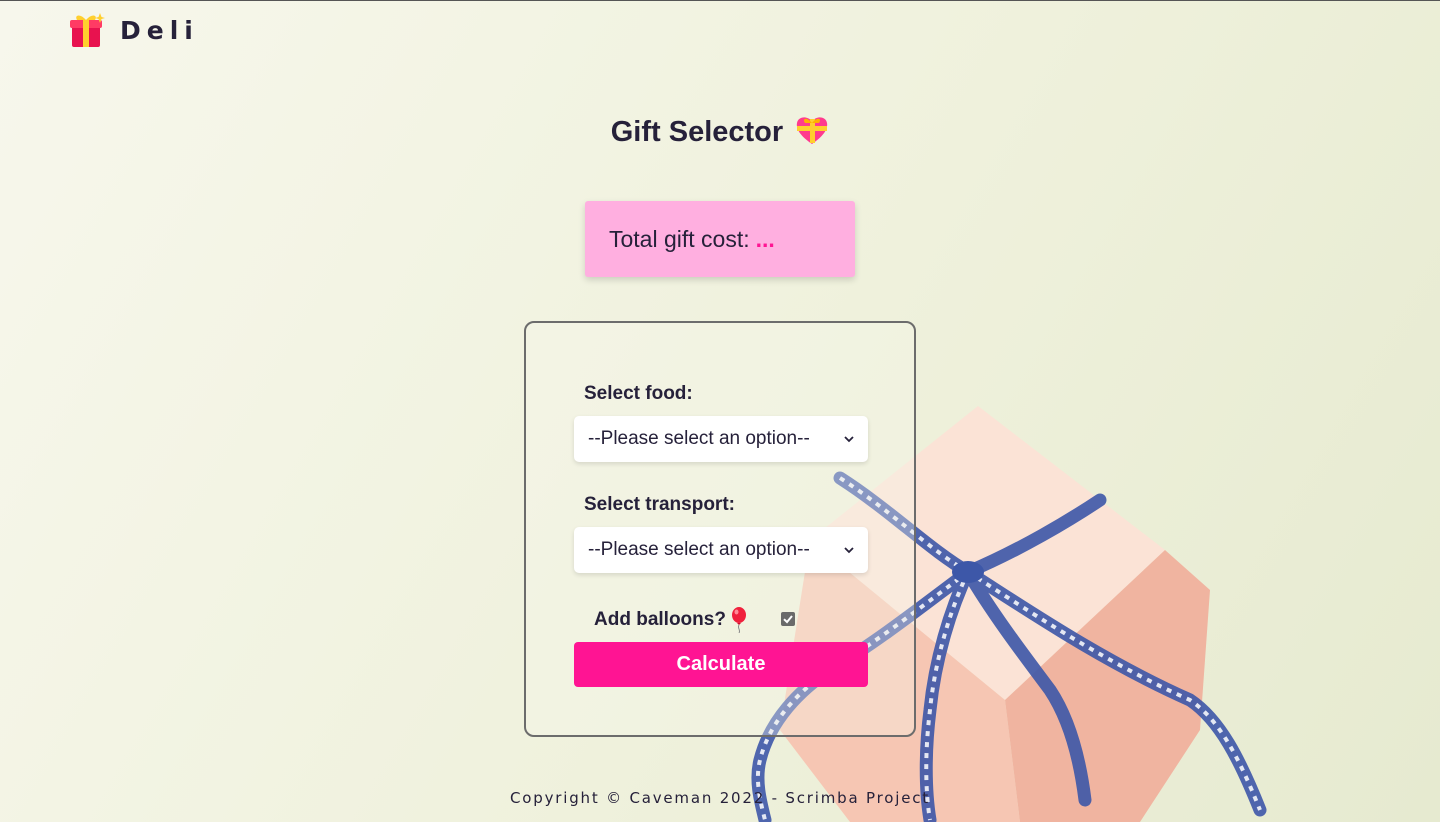  I want to click on page-title-text: Gift Selector, so click(697, 132).